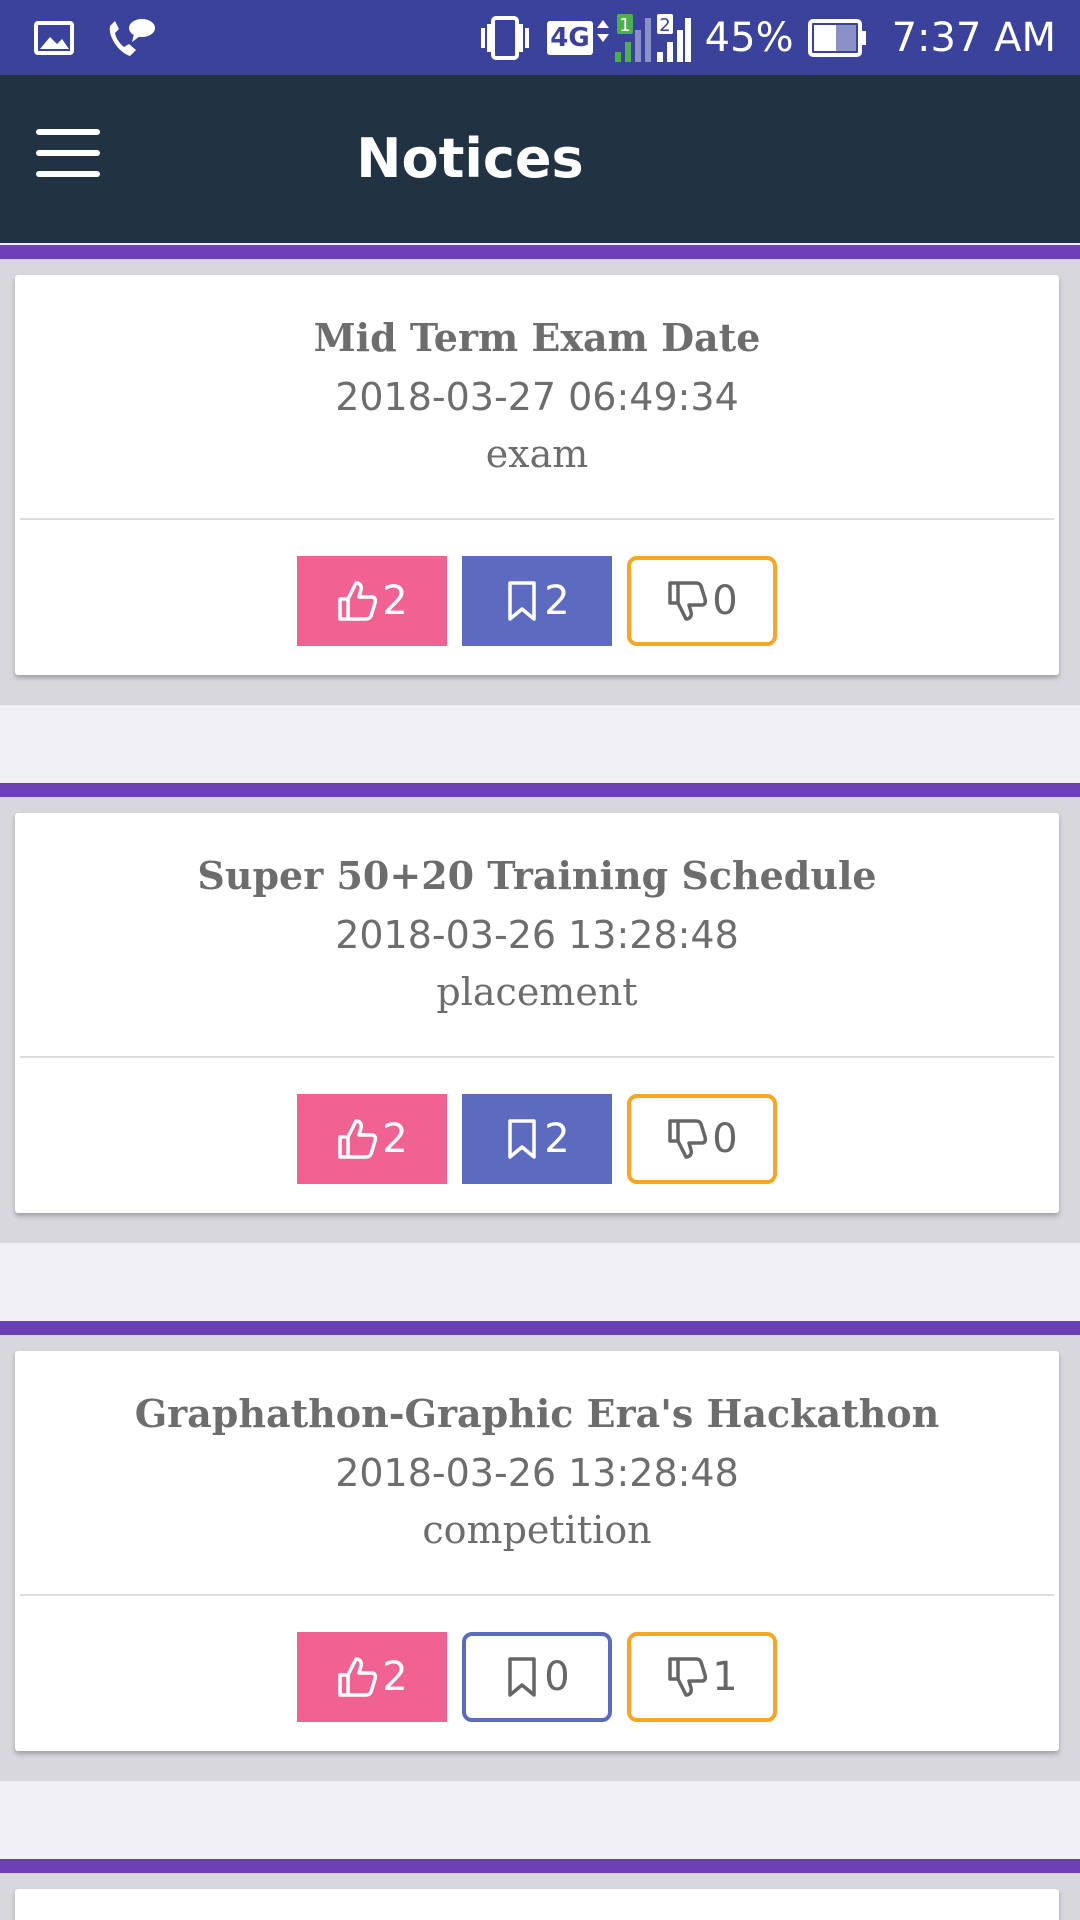  Describe the element at coordinates (557, 1677) in the screenshot. I see `bookmark-count: 0` at that location.